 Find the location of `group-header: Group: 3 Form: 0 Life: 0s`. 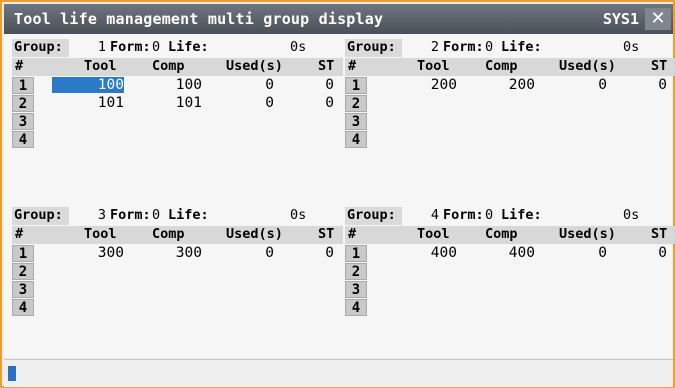

group-header: Group: 3 Form: 0 Life: 0s is located at coordinates (177, 216).